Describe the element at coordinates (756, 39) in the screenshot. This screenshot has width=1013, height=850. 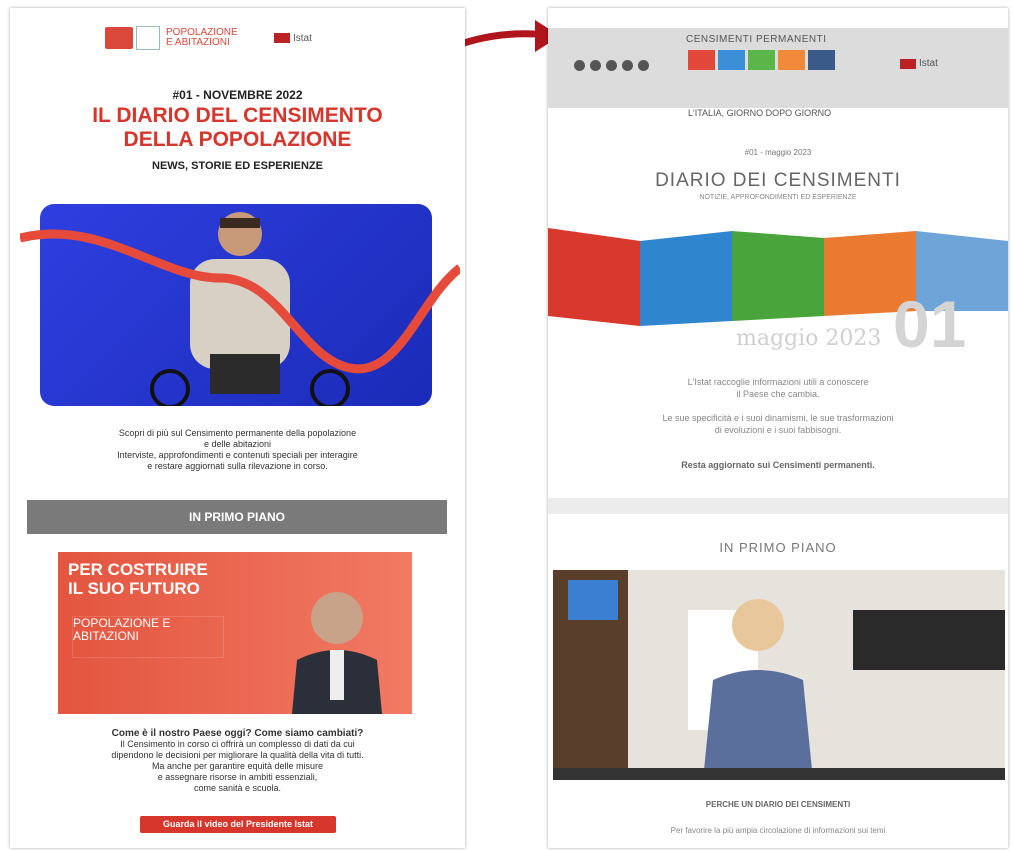
I see `header-brand: CENSIMENTI PERMANENTI` at that location.